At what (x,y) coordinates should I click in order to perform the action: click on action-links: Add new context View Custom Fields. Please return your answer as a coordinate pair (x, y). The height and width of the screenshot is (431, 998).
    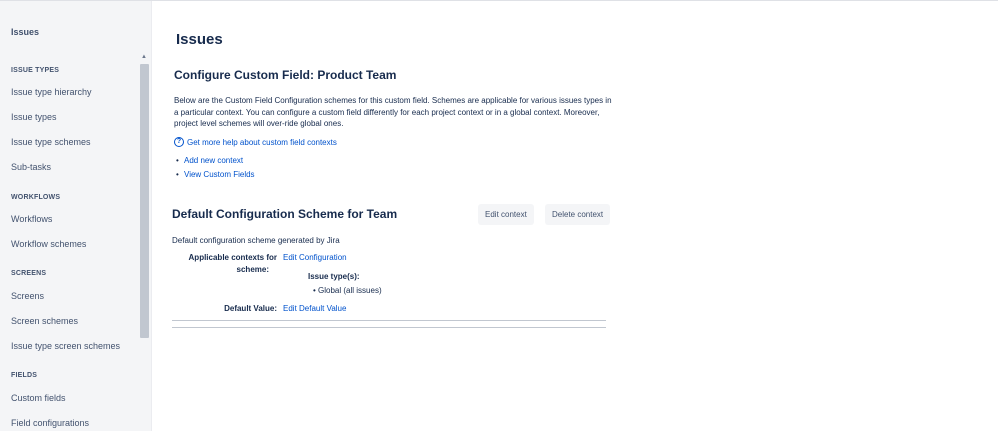
    Looking at the image, I should click on (215, 170).